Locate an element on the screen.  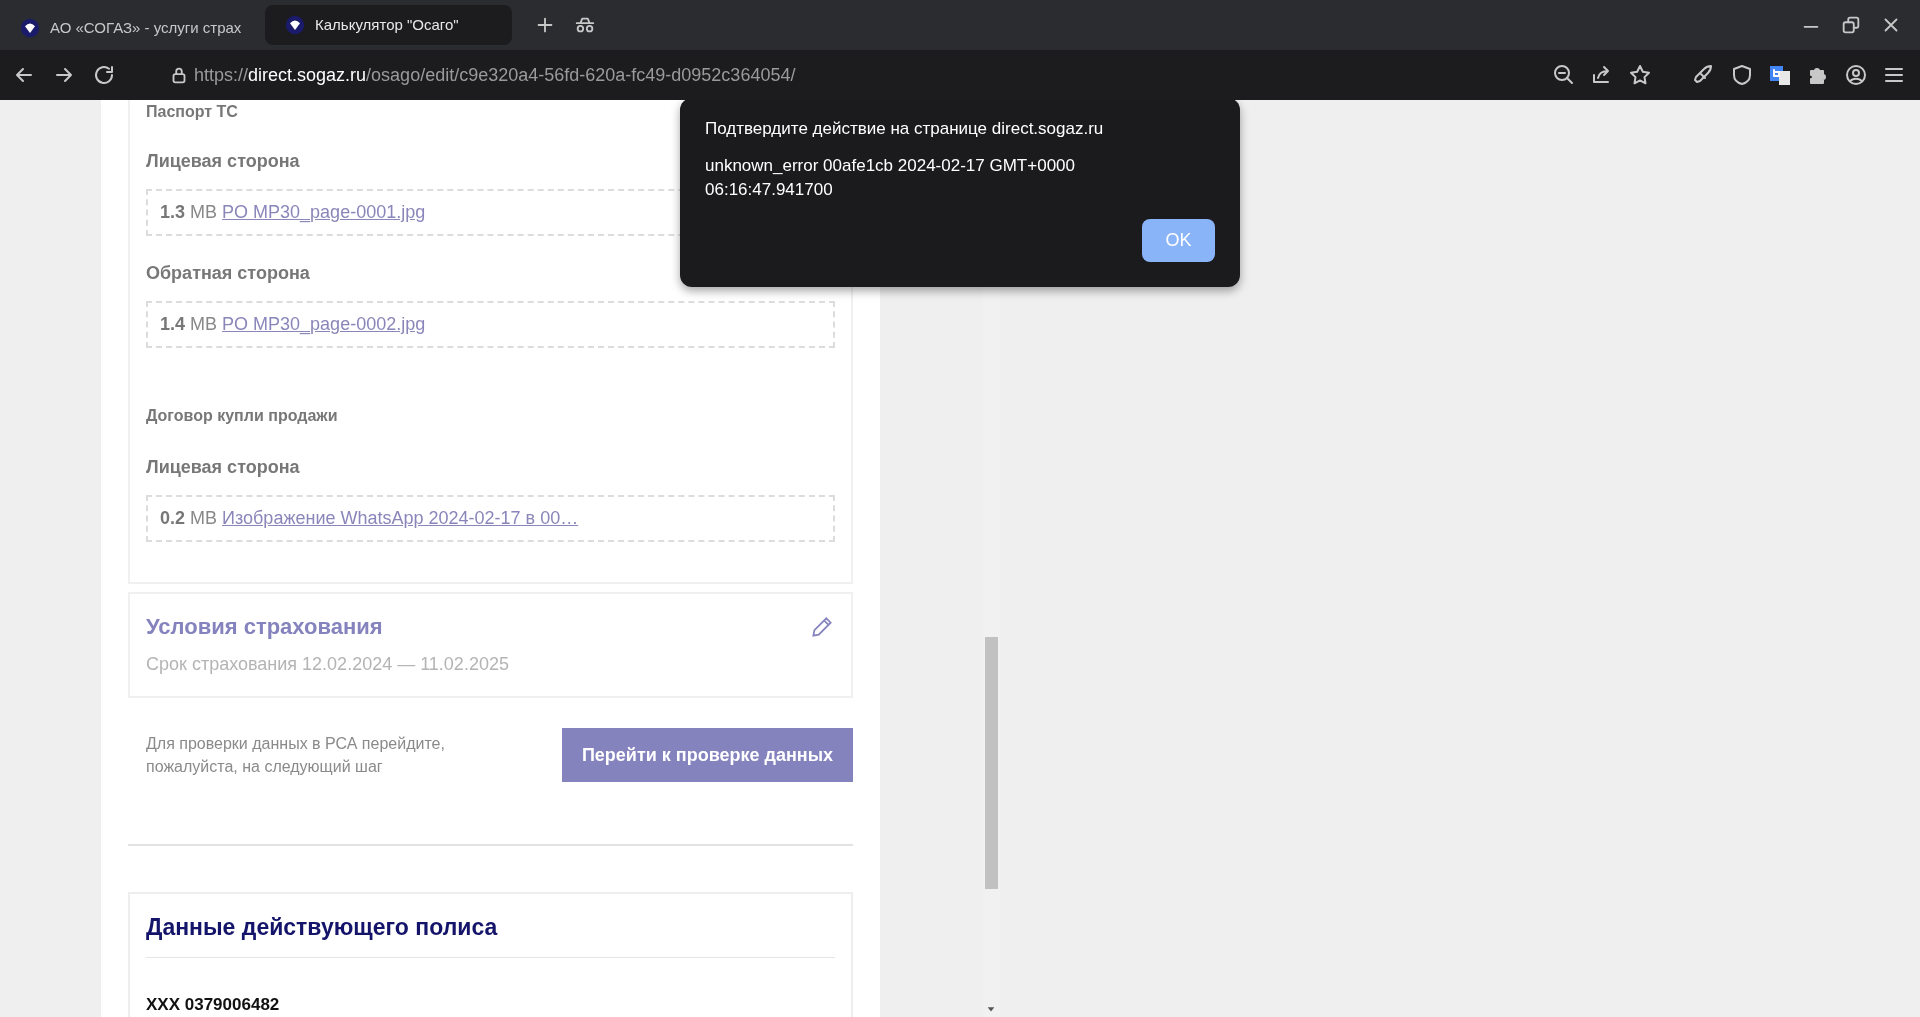
browser-tab: Калькулятор "Осаго" is located at coordinates (388, 25).